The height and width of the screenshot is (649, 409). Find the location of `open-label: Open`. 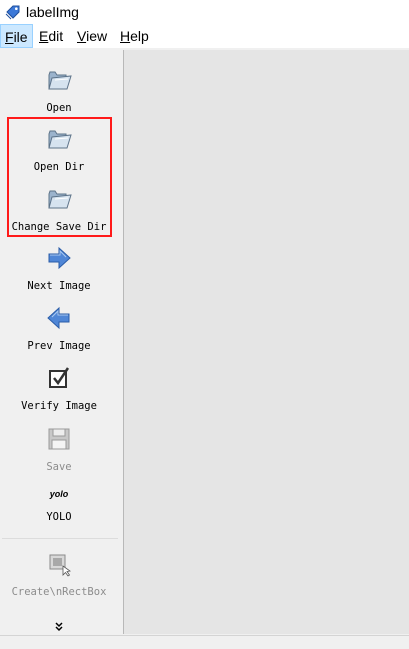

open-label: Open is located at coordinates (59, 108).